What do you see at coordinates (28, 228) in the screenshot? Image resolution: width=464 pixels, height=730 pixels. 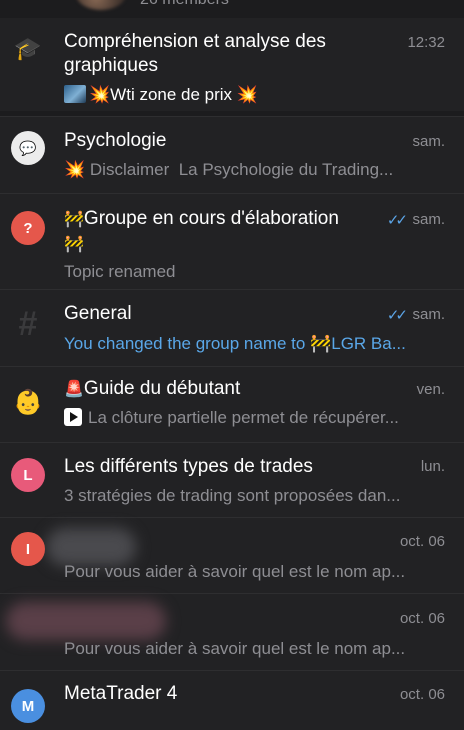 I see `help-bubble-icon: ?` at bounding box center [28, 228].